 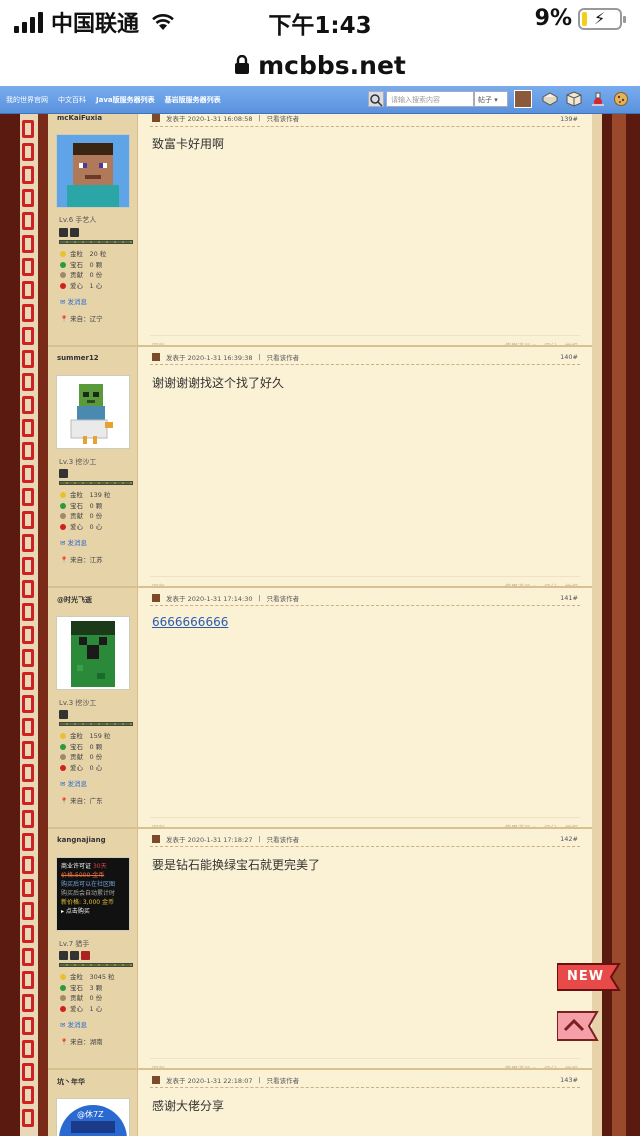 I want to click on search-icon, so click(x=376, y=99).